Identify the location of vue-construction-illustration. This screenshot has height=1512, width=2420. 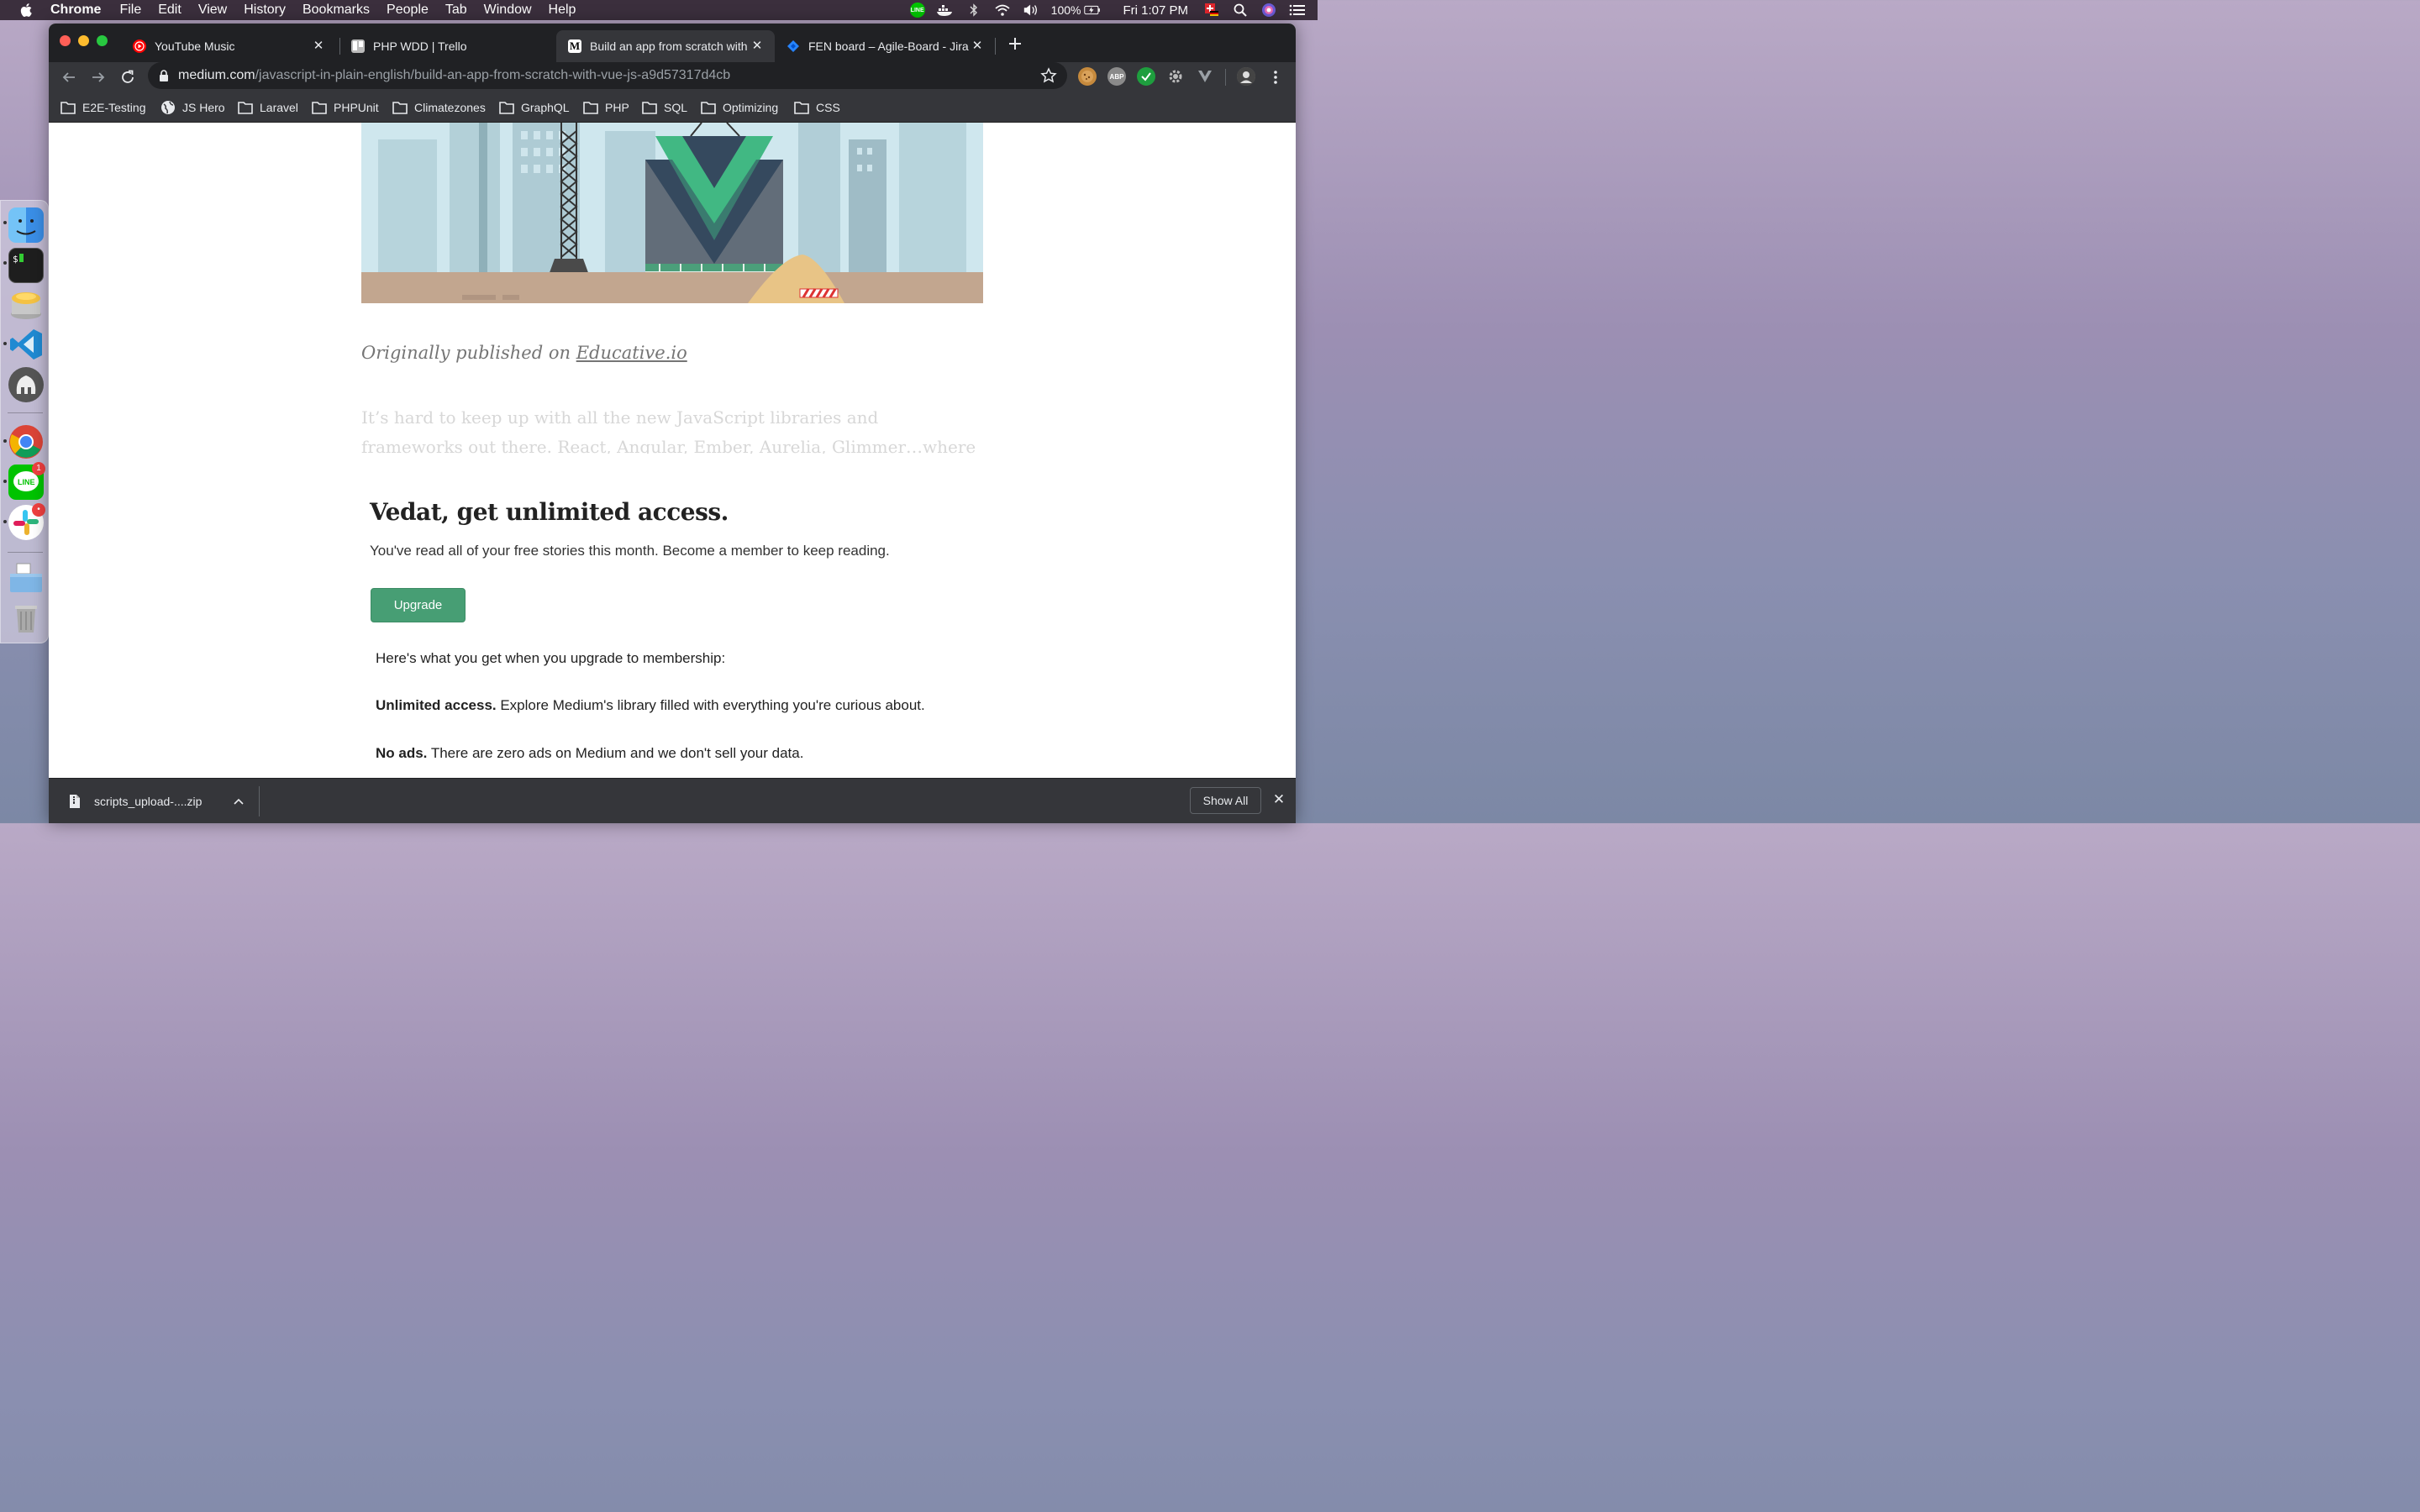
(672, 213).